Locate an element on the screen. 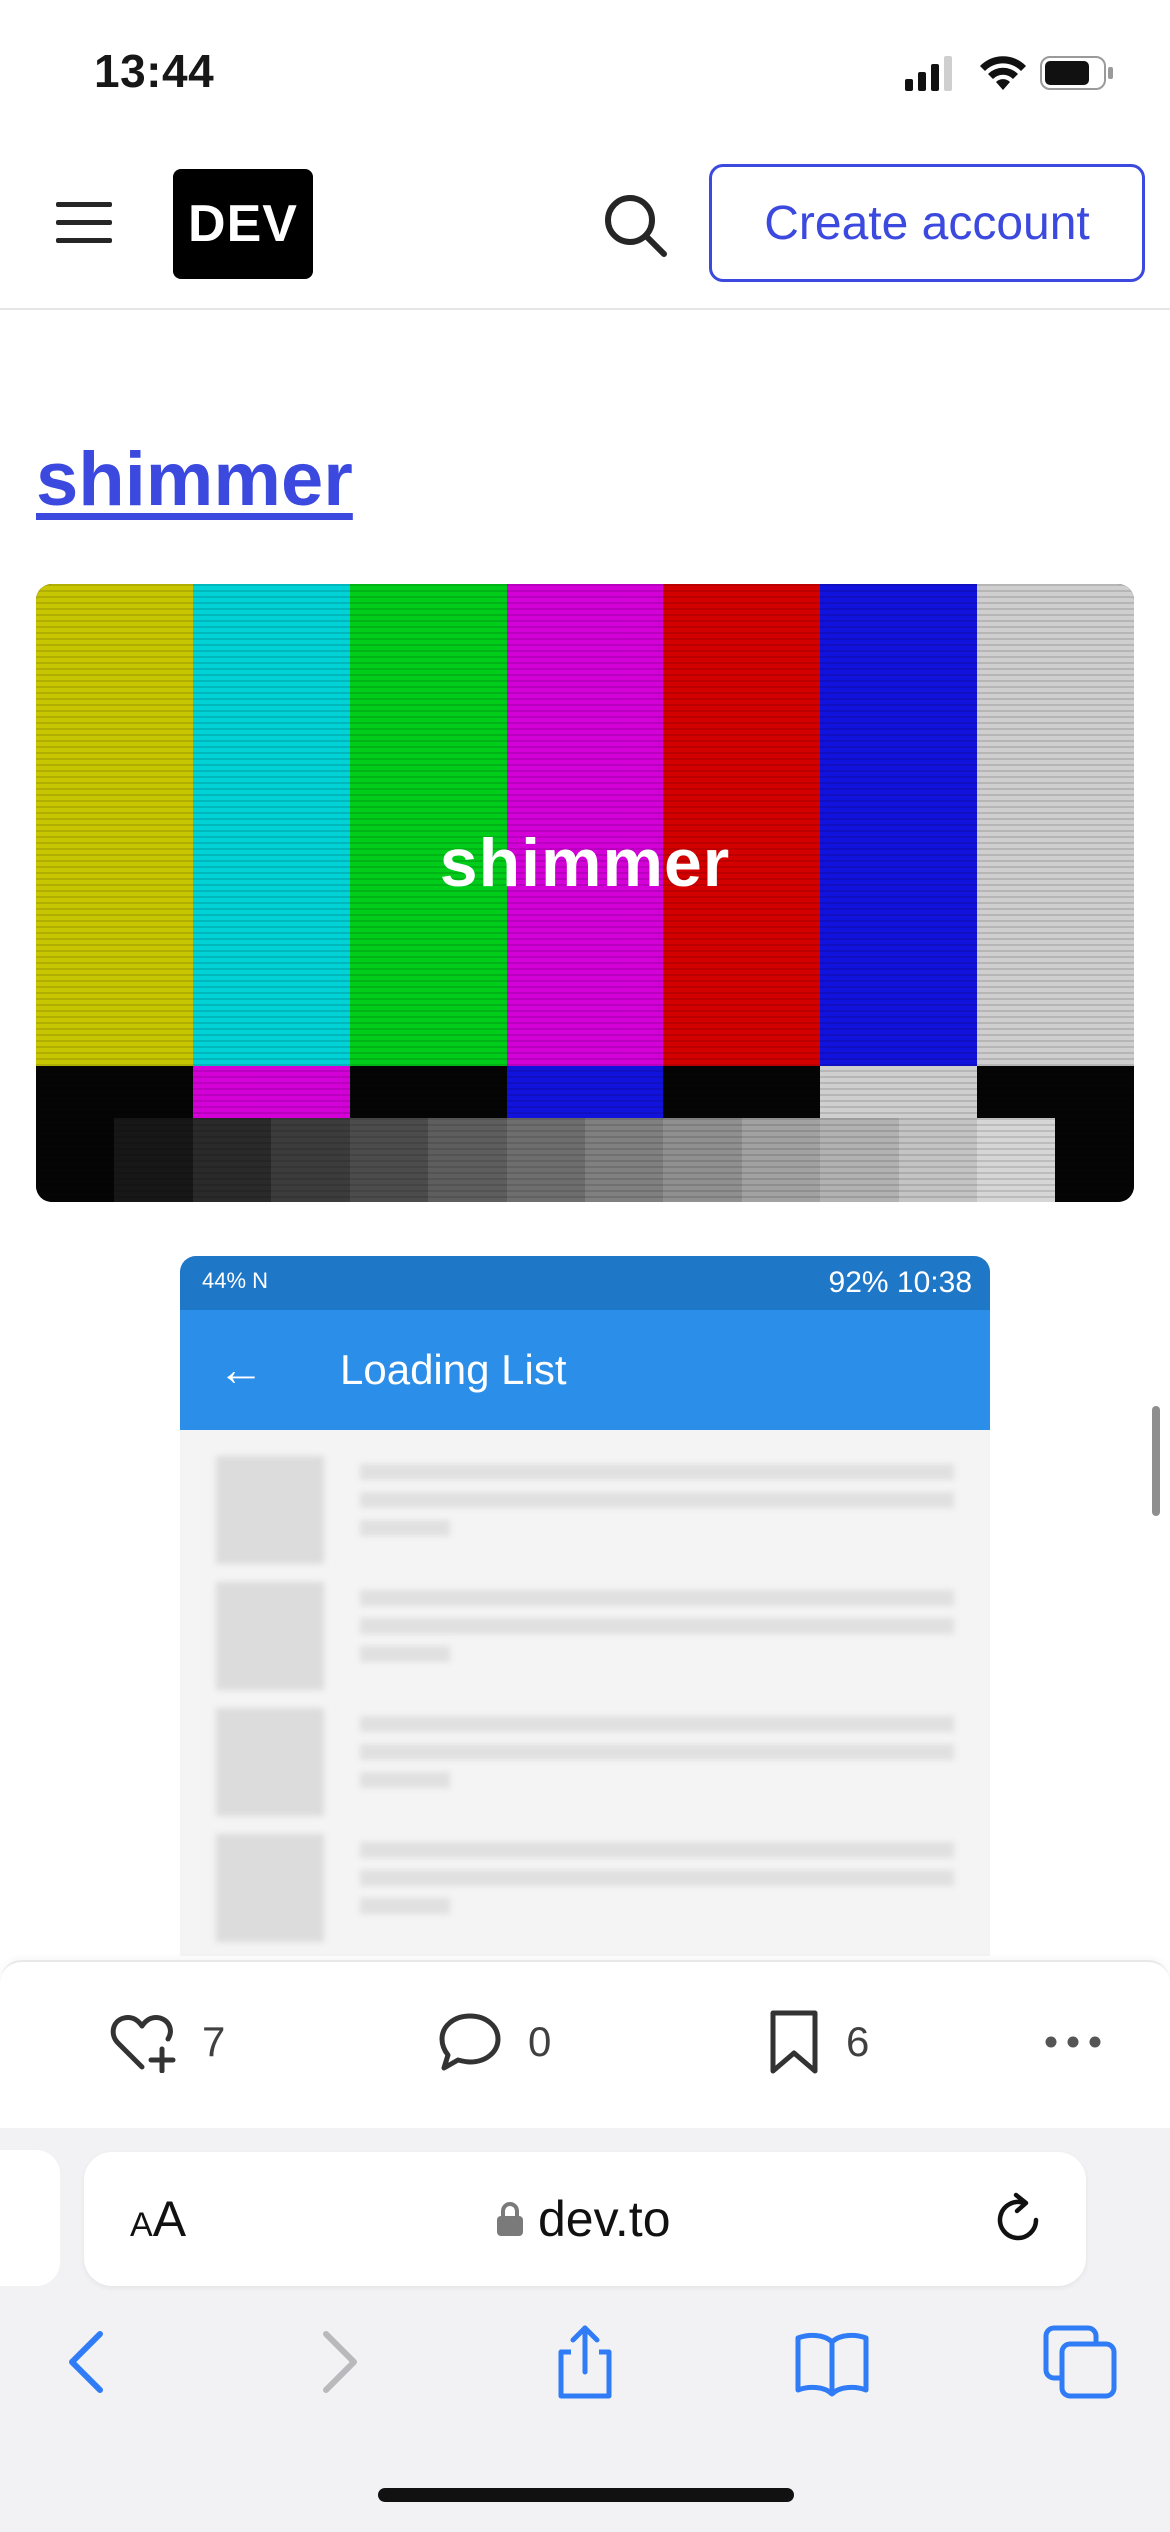 The image size is (1170, 2532). phone-app-bar: ← Loading List is located at coordinates (585, 1370).